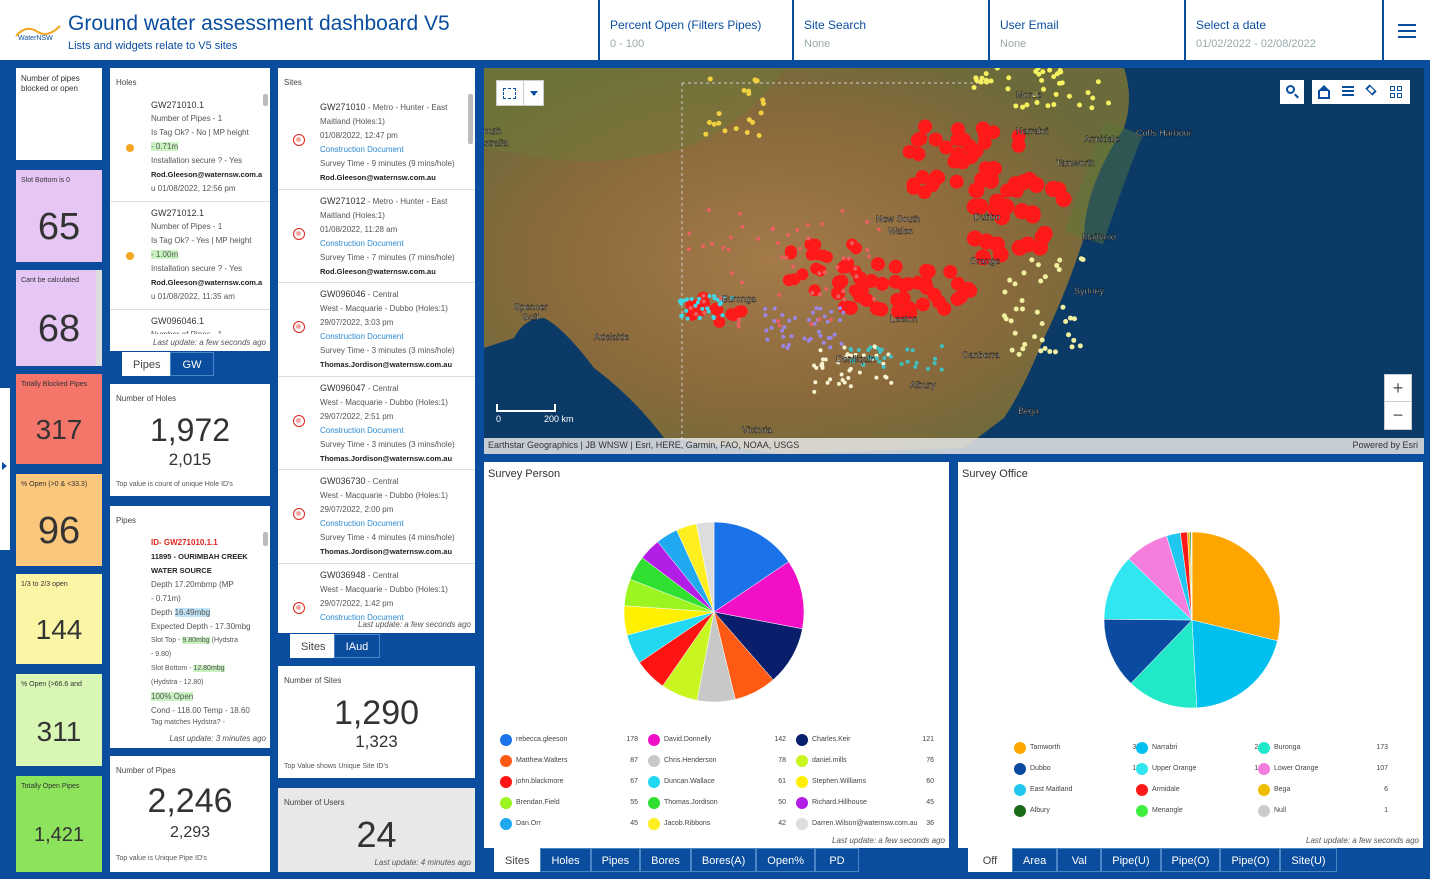 Image resolution: width=1430 pixels, height=879 pixels. What do you see at coordinates (99, 318) in the screenshot?
I see `scrollbar` at bounding box center [99, 318].